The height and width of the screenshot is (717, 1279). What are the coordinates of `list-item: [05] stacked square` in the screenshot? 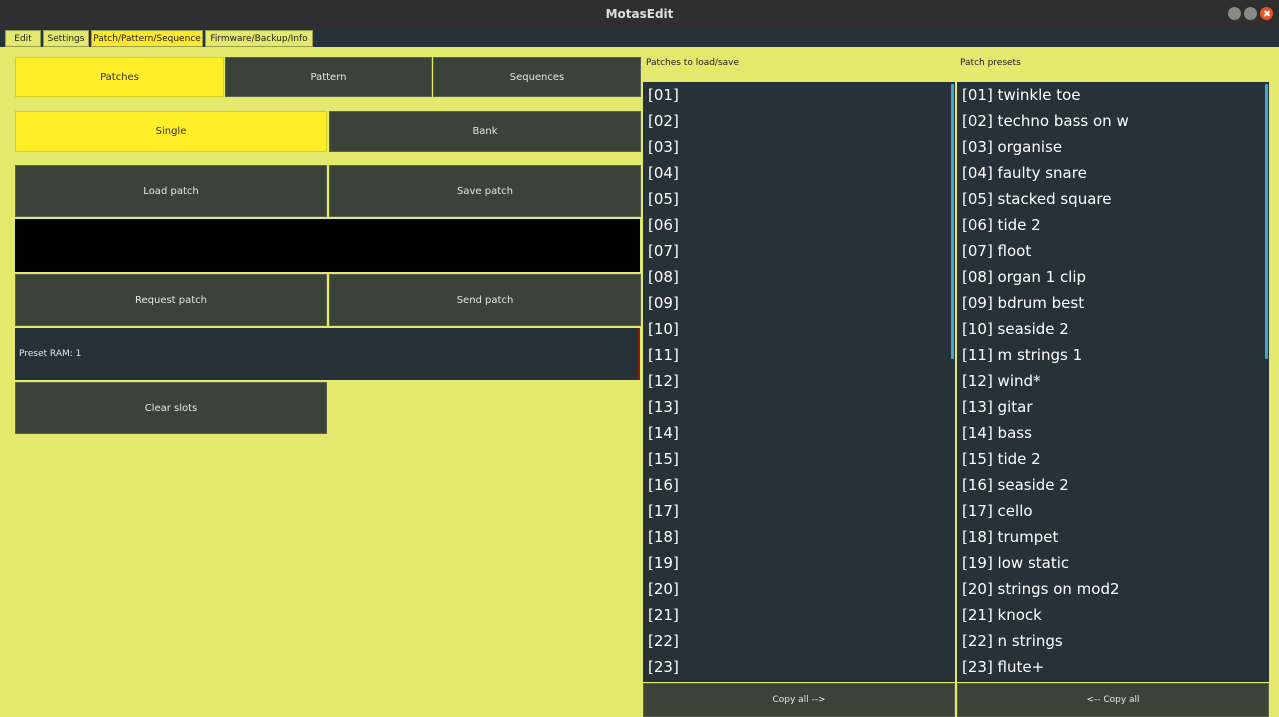 It's located at (1113, 199).